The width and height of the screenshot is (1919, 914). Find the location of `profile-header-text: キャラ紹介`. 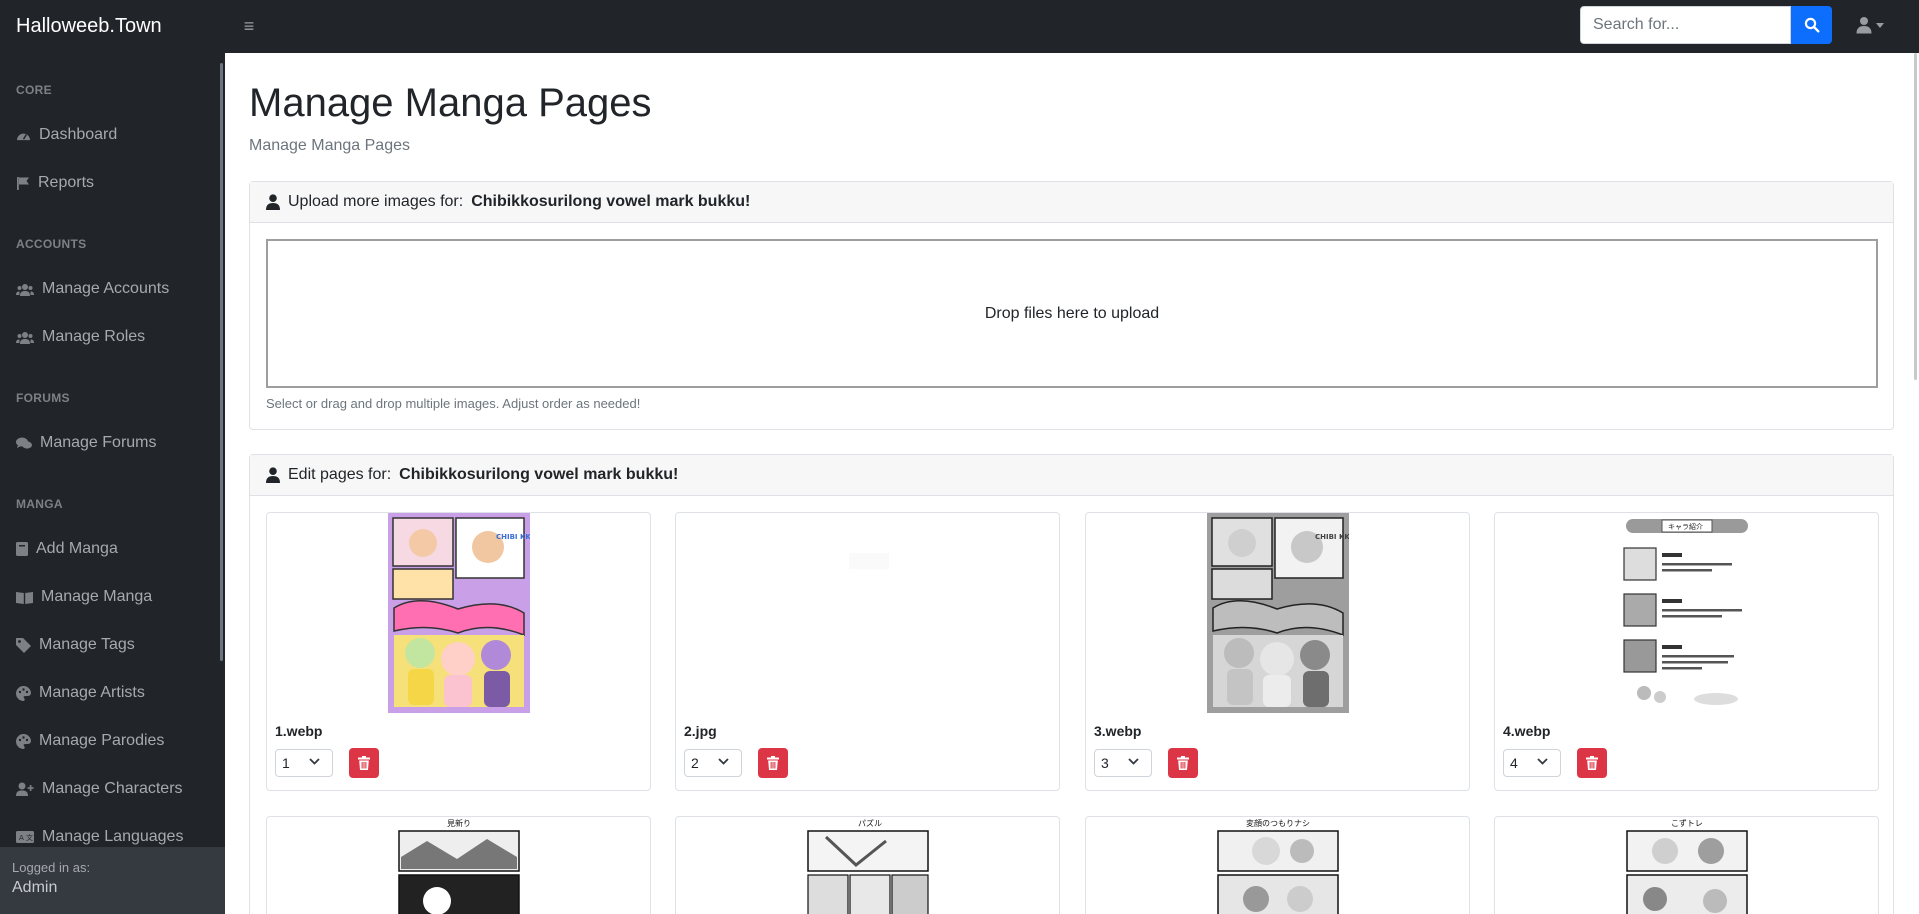

profile-header-text: キャラ紹介 is located at coordinates (1685, 526).